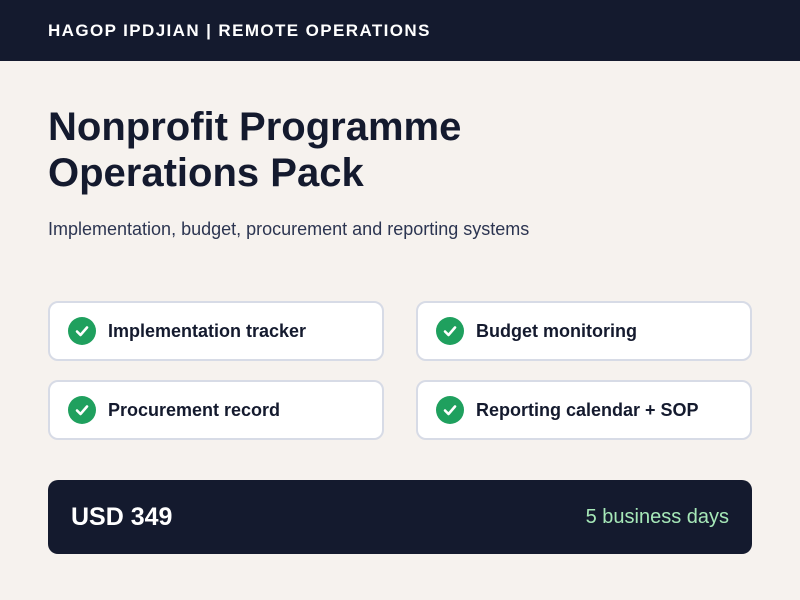 The image size is (800, 600). Describe the element at coordinates (657, 516) in the screenshot. I see `delivery-time-label: 5 business days` at that location.